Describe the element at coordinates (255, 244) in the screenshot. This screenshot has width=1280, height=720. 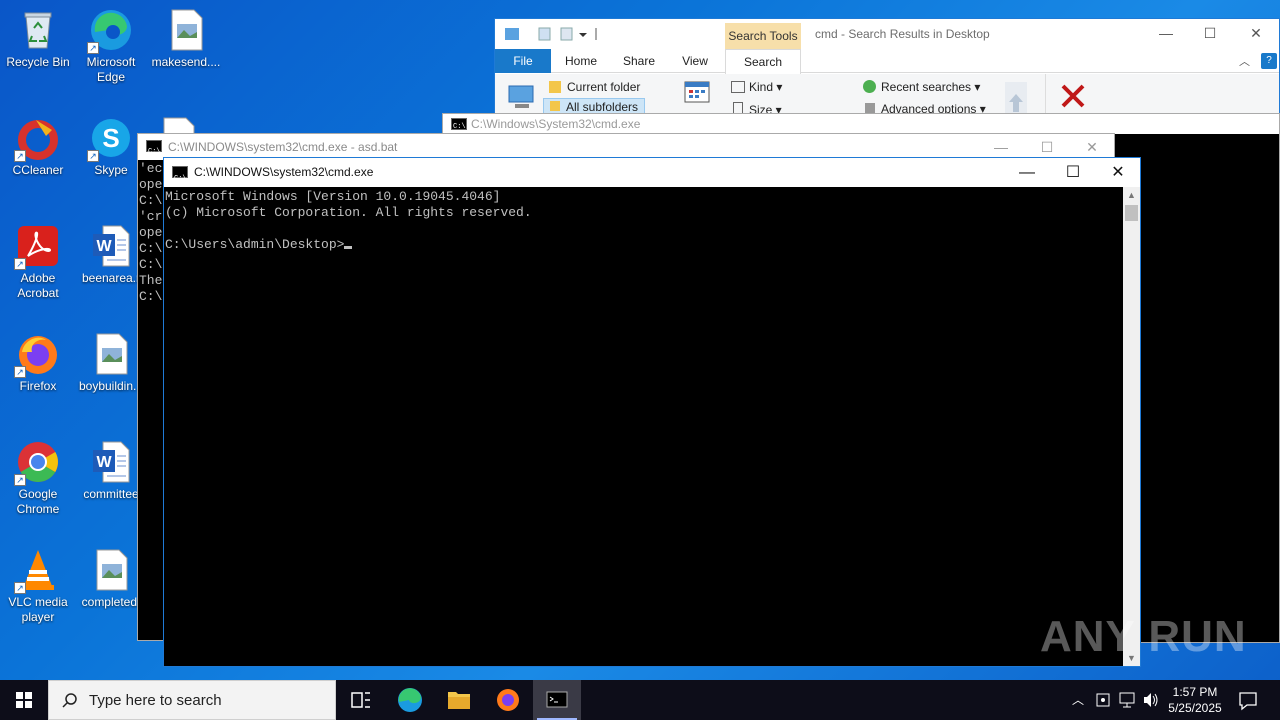
I see `console-prompt: C:\Users\admin\Desktop>` at that location.